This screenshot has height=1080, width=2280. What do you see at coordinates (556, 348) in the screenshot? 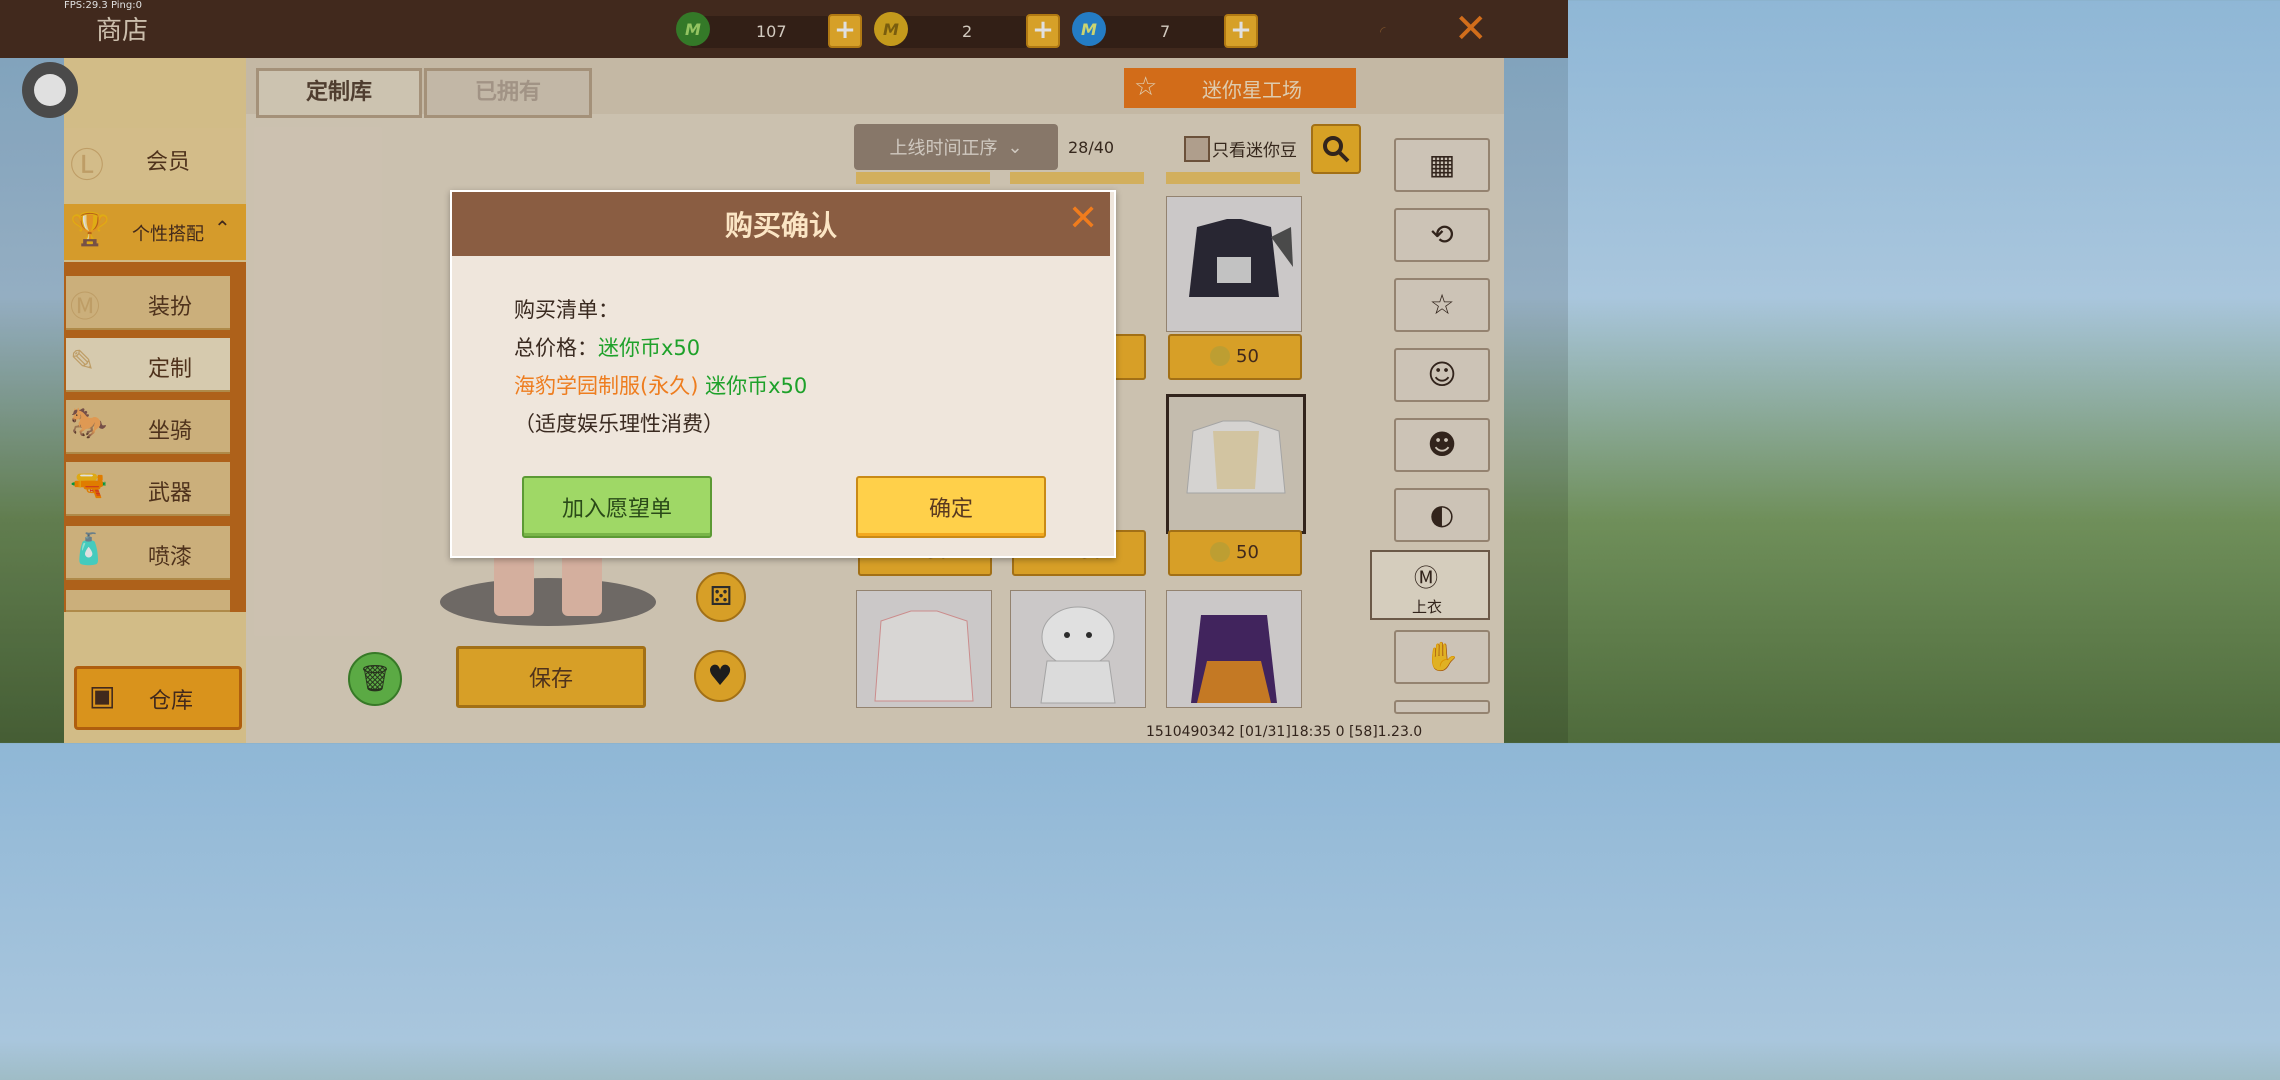
I see `total-price-label: 总价格：` at bounding box center [556, 348].